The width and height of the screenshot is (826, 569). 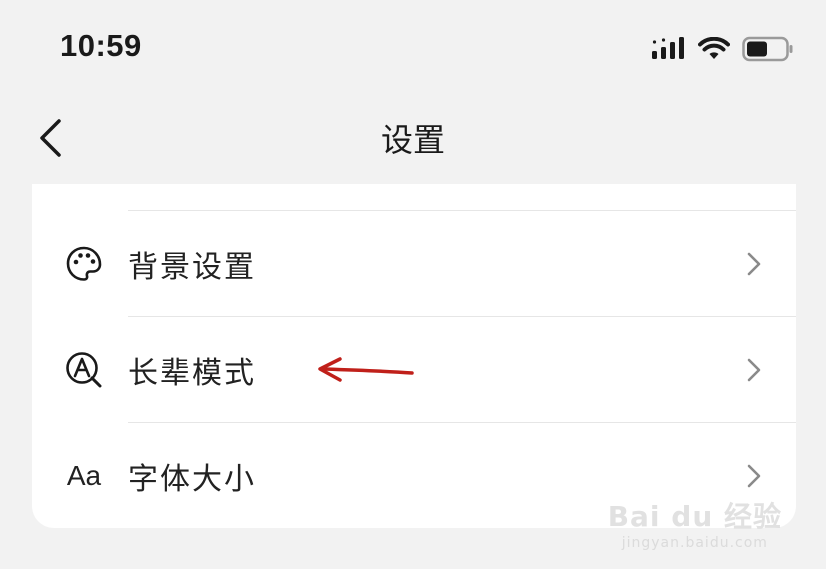 I want to click on status-icons, so click(x=723, y=51).